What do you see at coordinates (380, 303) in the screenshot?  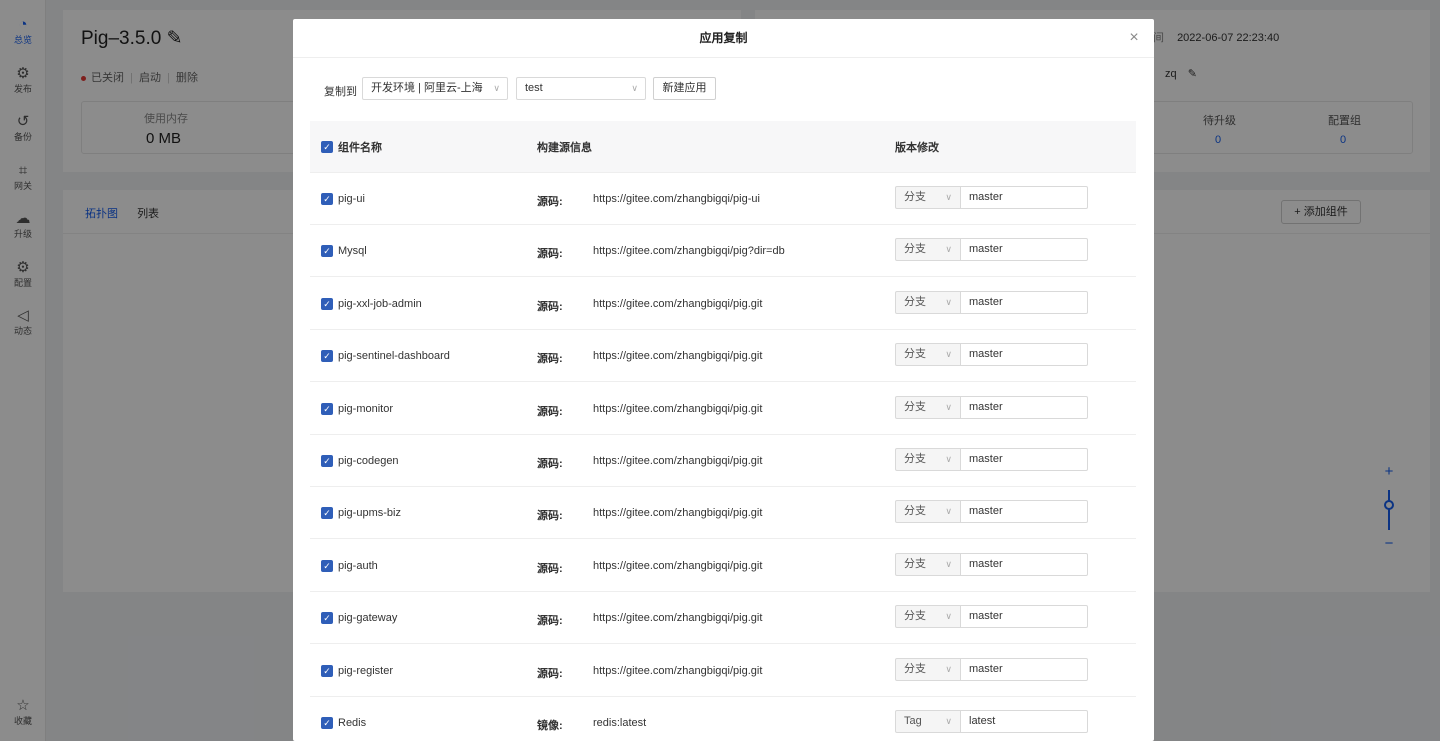 I see `component-name: pig-xxl-job-admin` at bounding box center [380, 303].